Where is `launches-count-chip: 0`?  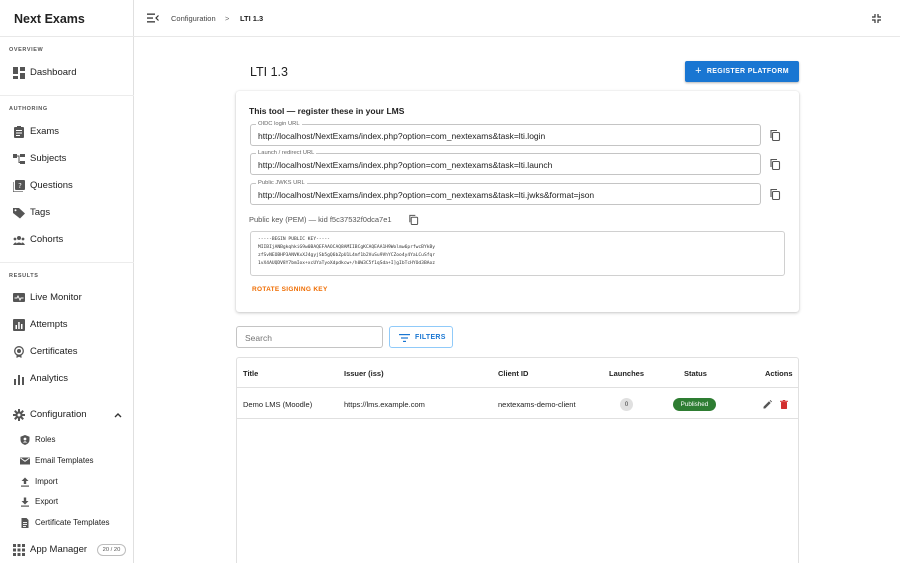
launches-count-chip: 0 is located at coordinates (626, 404).